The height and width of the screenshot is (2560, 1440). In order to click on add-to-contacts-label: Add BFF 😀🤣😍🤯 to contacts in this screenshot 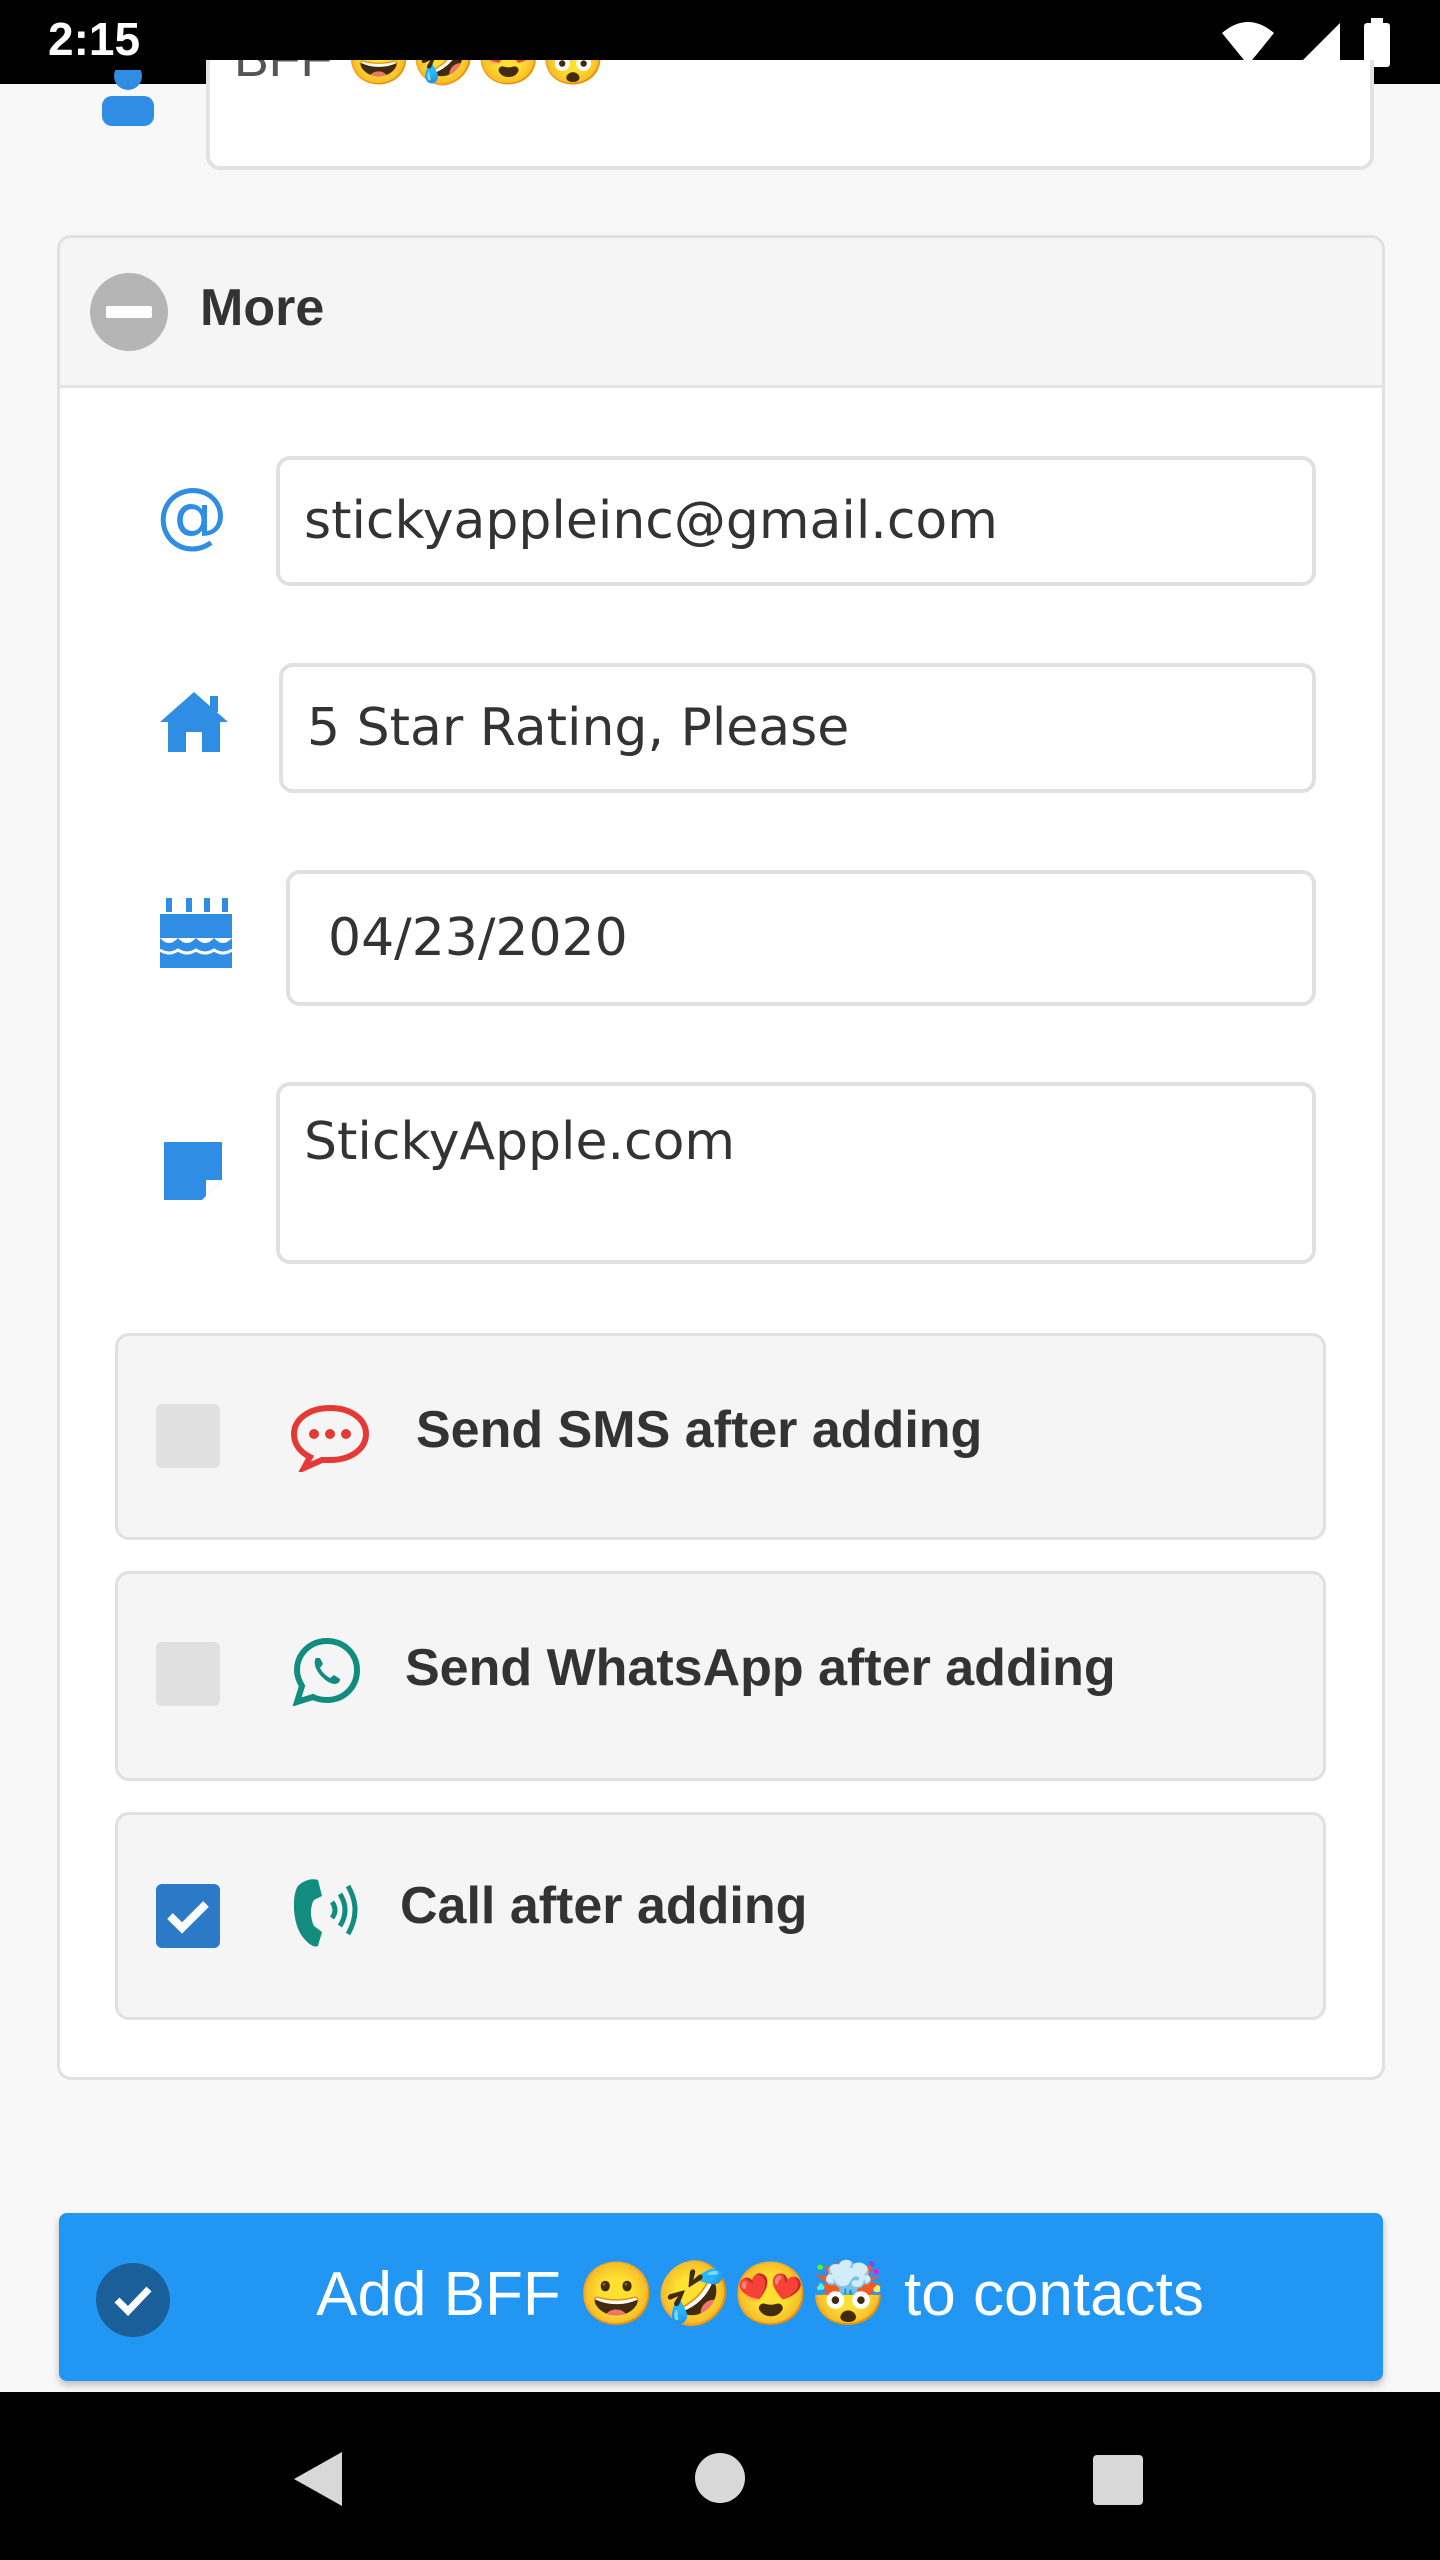, I will do `click(760, 2294)`.